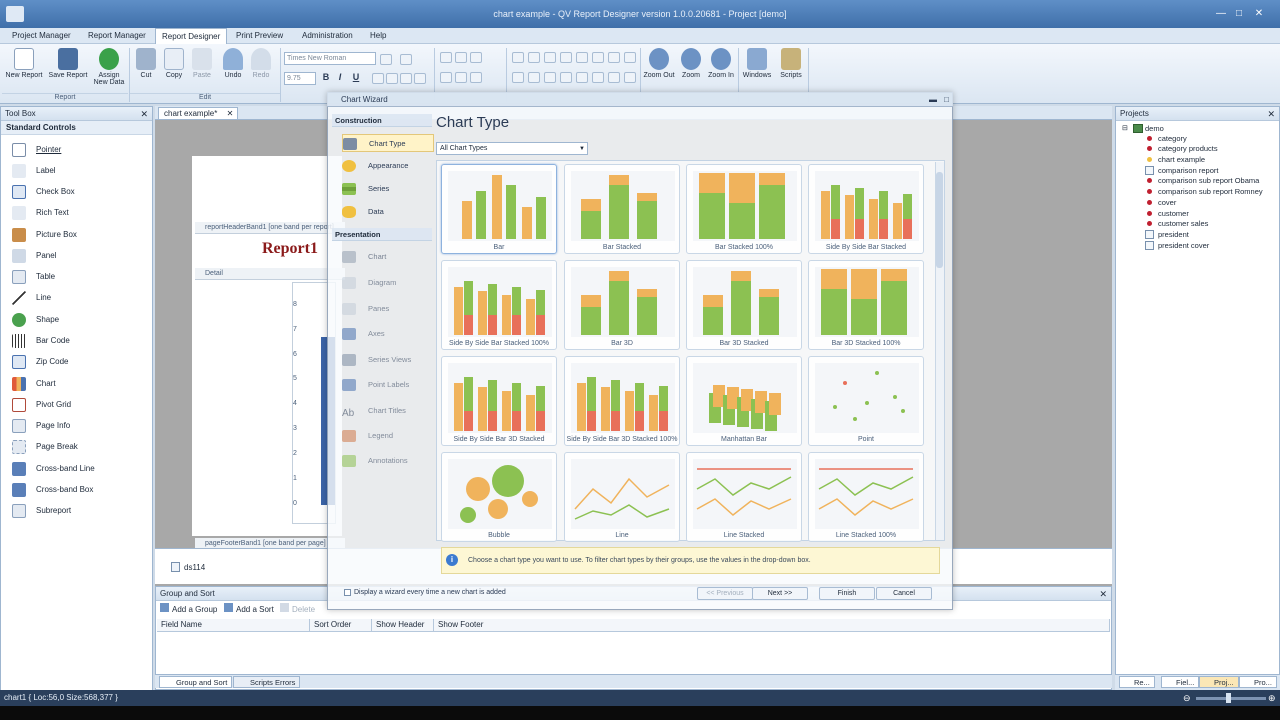  What do you see at coordinates (341, 625) in the screenshot?
I see `column-sort-order: Sort Order` at bounding box center [341, 625].